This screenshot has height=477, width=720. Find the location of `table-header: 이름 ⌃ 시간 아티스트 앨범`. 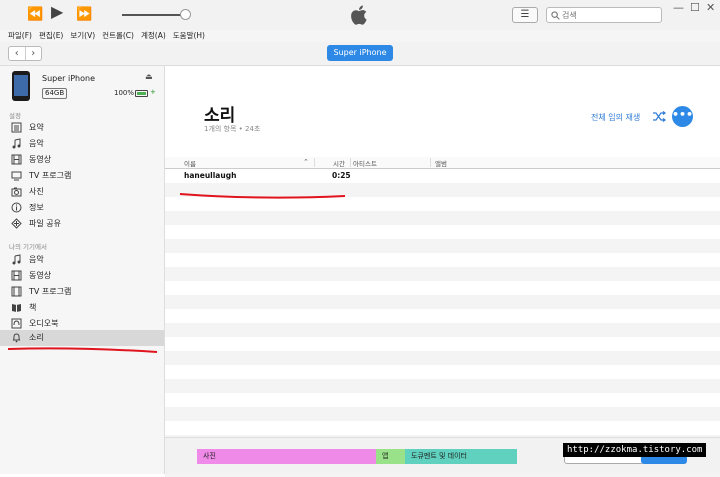

table-header: 이름 ⌃ 시간 아티스트 앨범 is located at coordinates (442, 163).